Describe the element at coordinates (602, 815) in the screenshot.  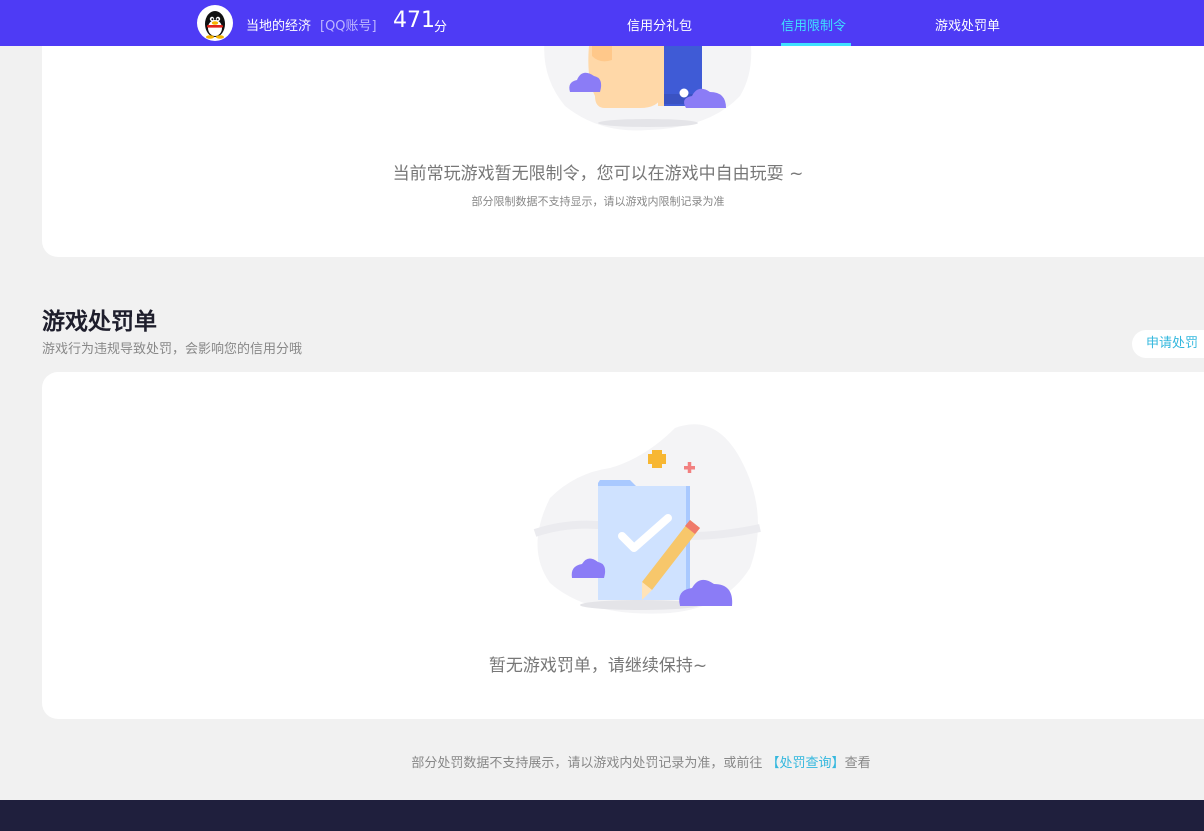
I see `page-footer` at that location.